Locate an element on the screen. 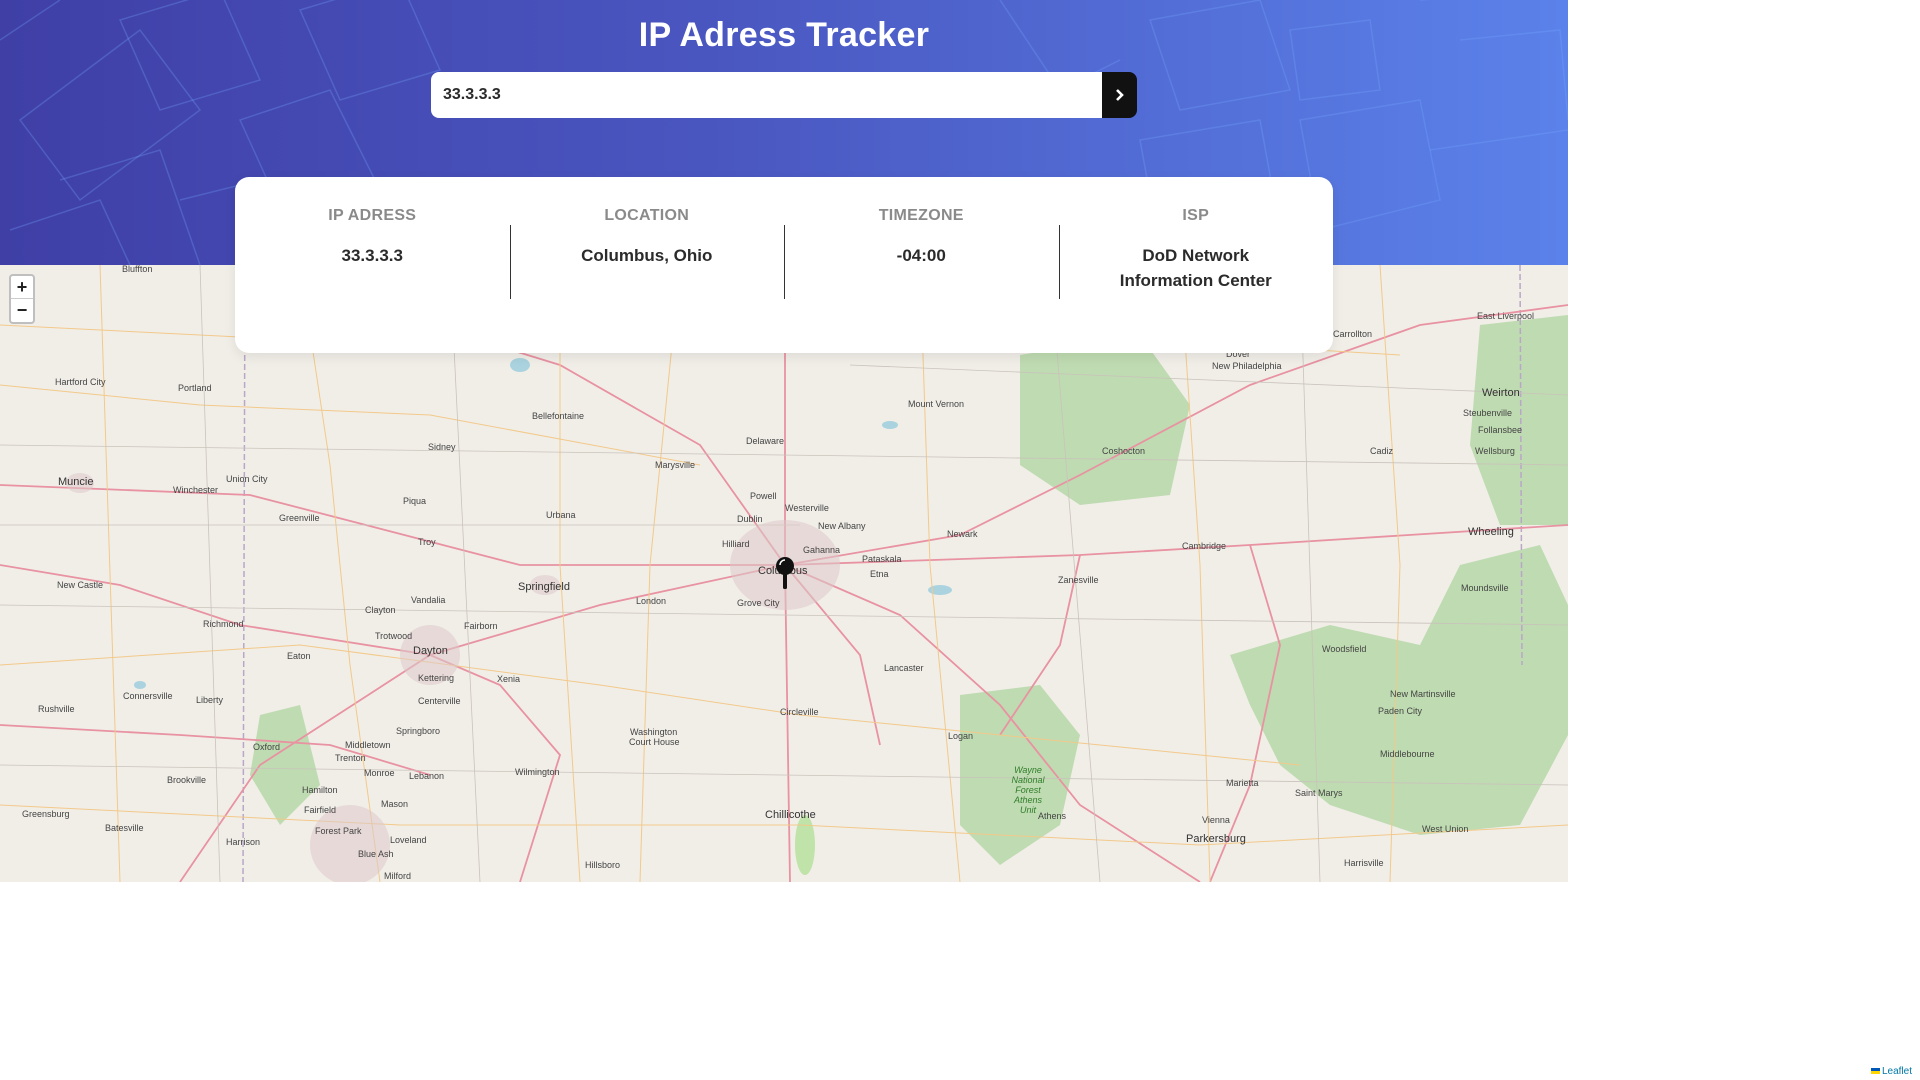  map-city-label: Dayton is located at coordinates (430, 651).